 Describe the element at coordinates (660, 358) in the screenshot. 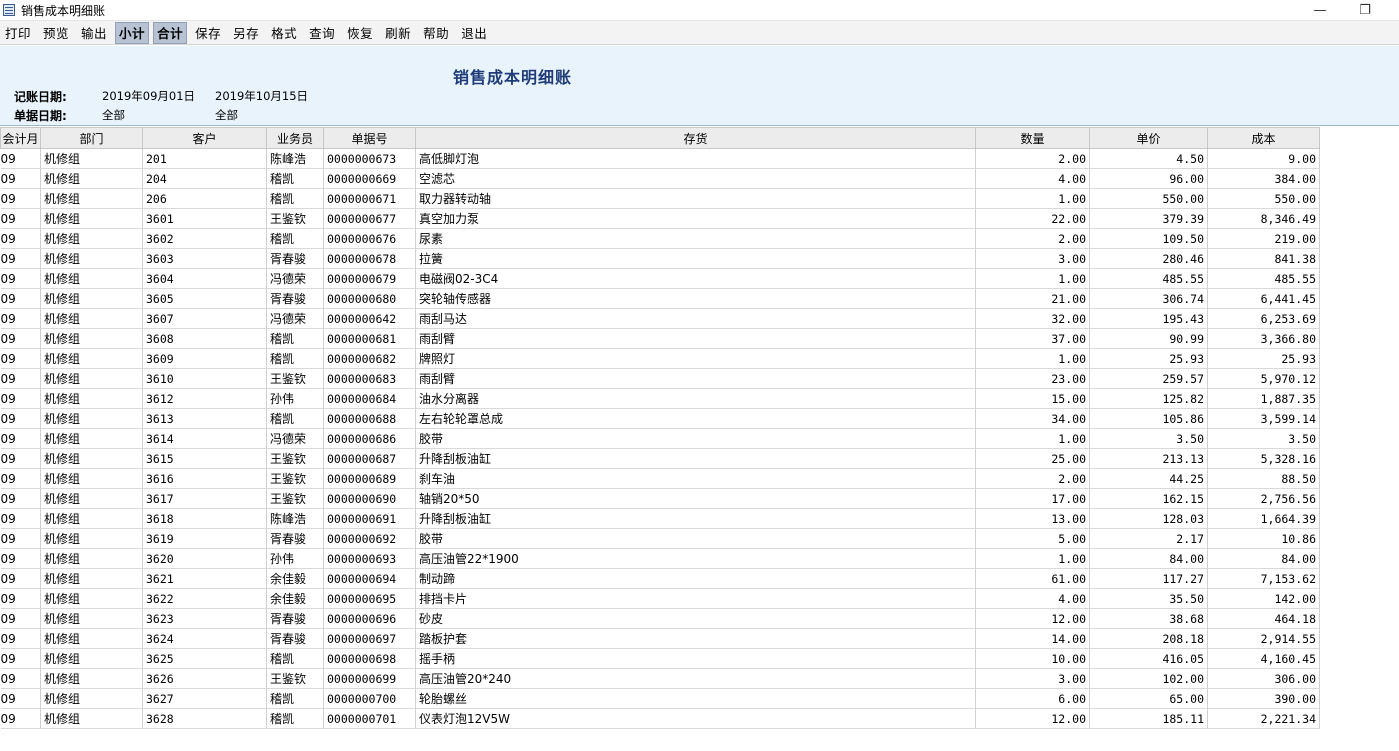

I see `table-row: 09 机修组 3609 稽凯 0000000682 牌照灯 1.00 25.93 25.93` at that location.